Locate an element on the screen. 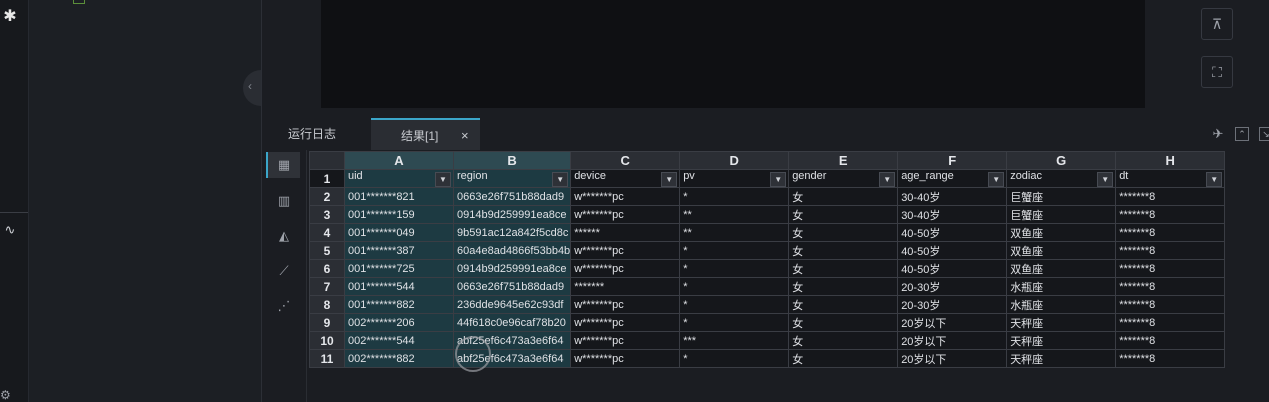 This screenshot has height=402, width=1269. field-header: ▼ region is located at coordinates (512, 178).